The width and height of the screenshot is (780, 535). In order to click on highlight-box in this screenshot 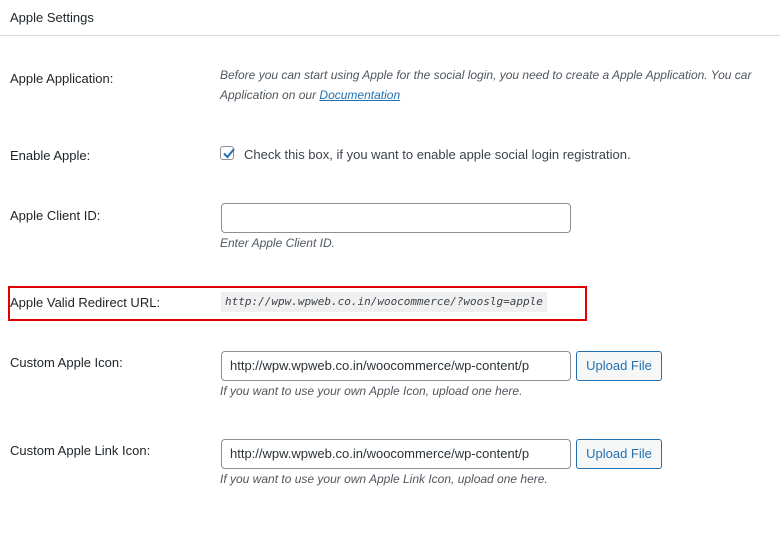, I will do `click(297, 303)`.